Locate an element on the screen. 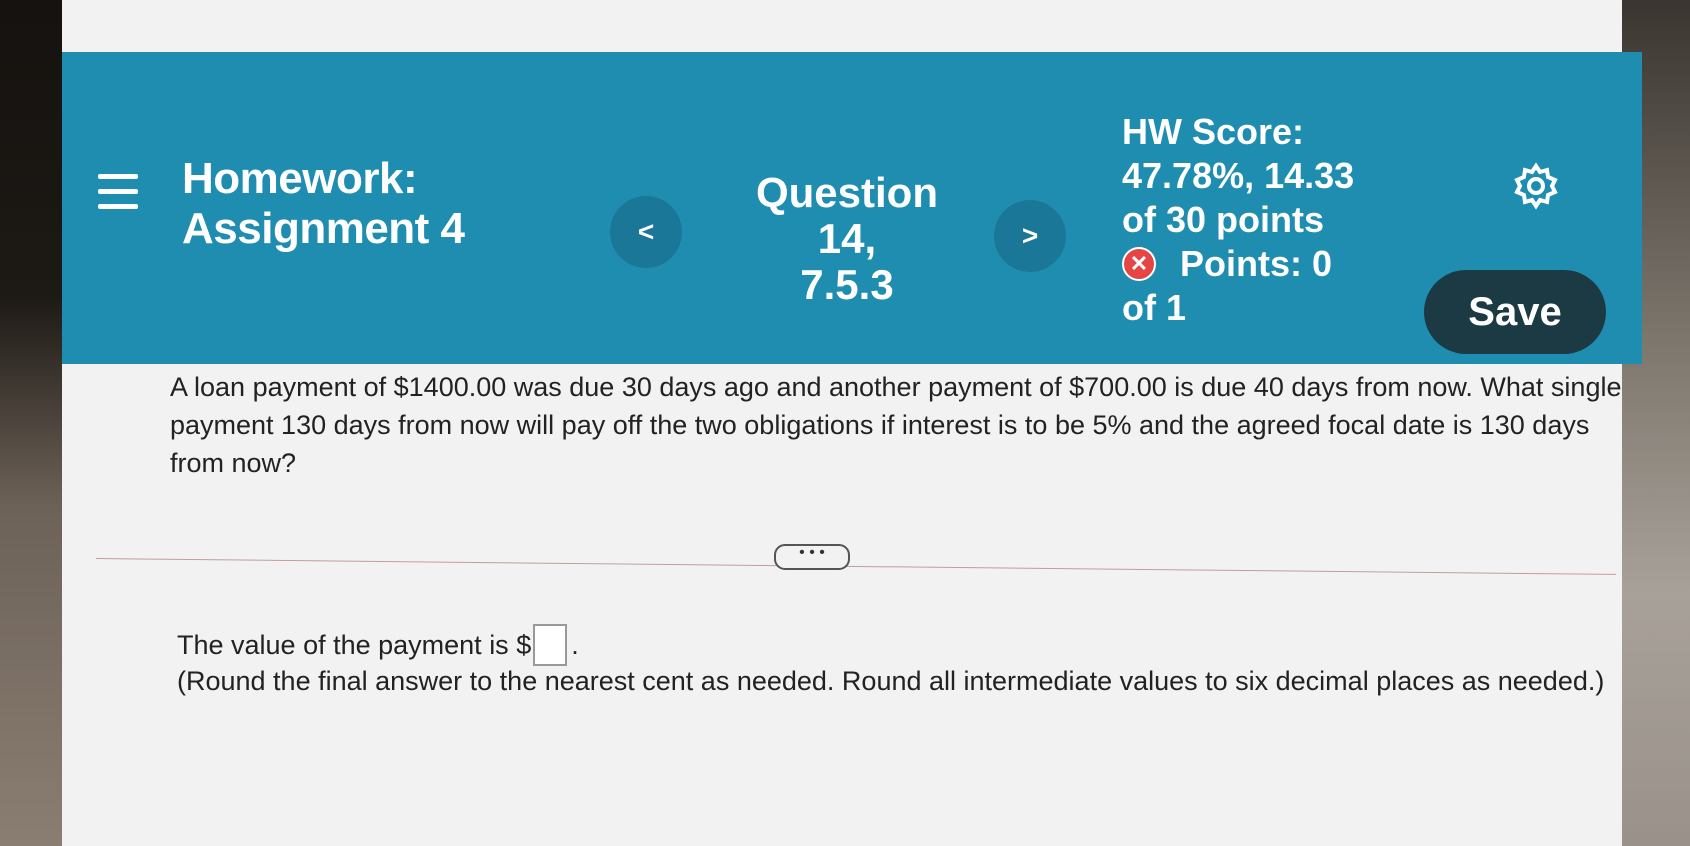 The height and width of the screenshot is (846, 1690). answer-prefix: The value of the payment is $ is located at coordinates (354, 644).